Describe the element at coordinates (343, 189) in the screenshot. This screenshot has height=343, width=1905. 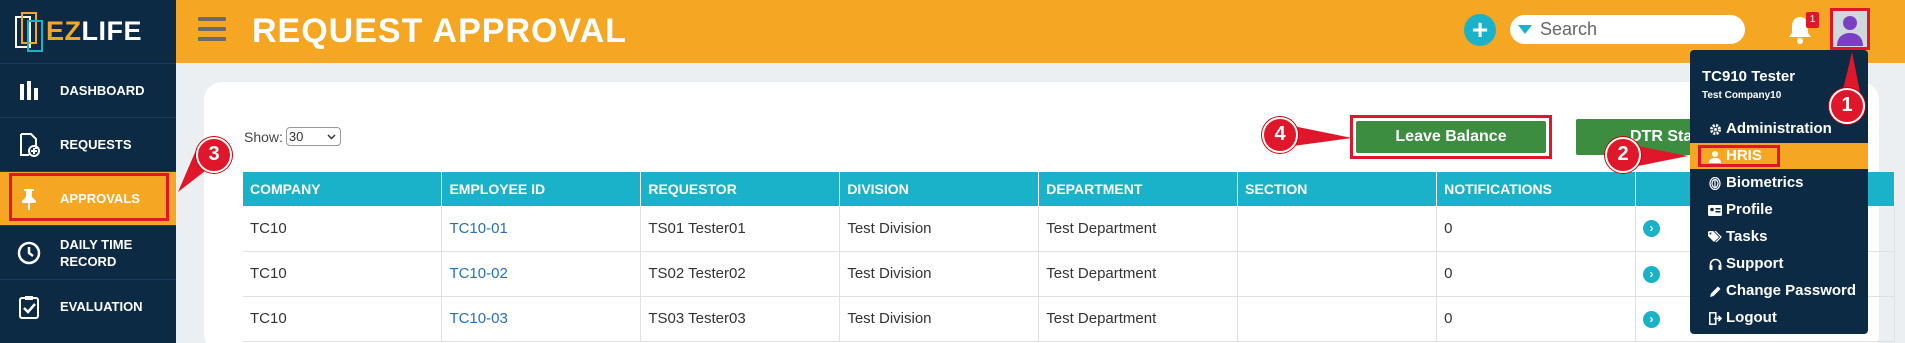
I see `column-header: COMPANY` at that location.